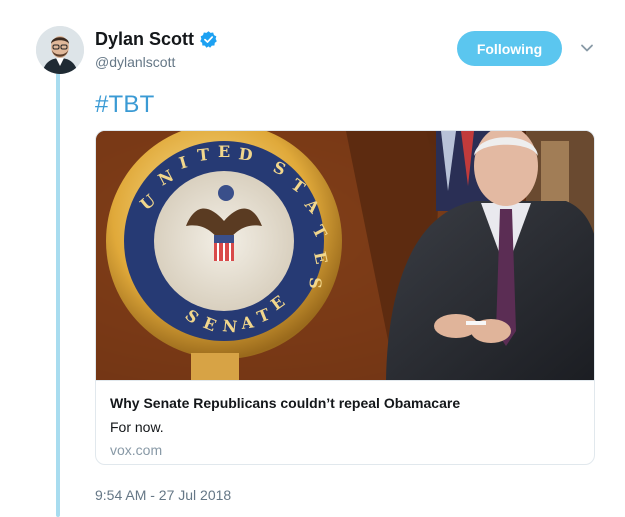  I want to click on tweet-timestamp: 9:54 AM - 27 Jul 2018, so click(163, 495).